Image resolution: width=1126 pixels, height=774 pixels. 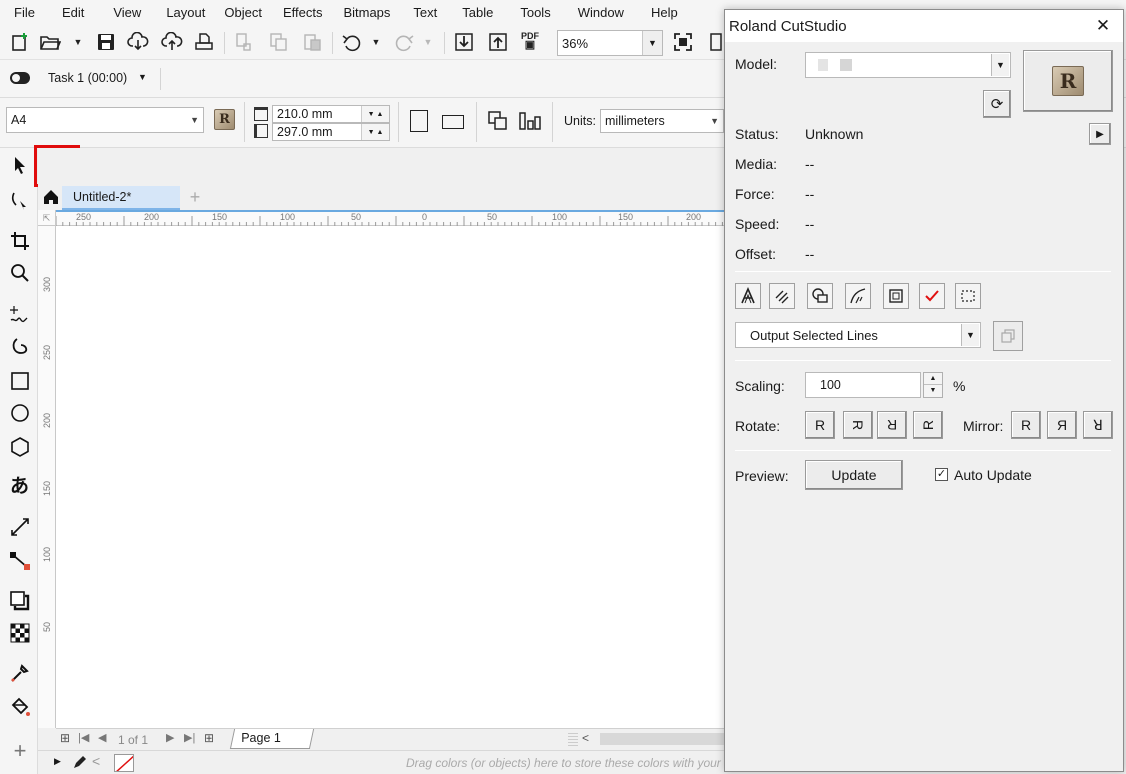 I want to click on dialog-titlebar: Roland CutStudio ✕, so click(x=924, y=26).